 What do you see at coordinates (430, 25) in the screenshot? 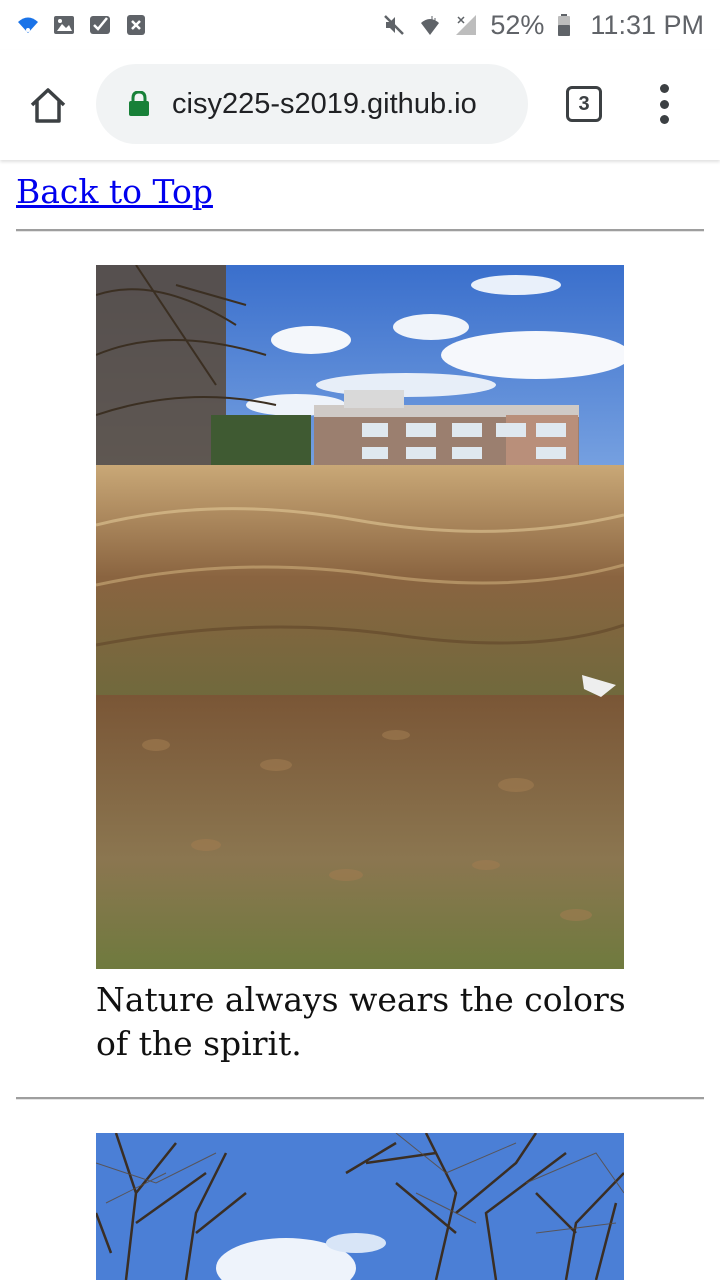
I see `wifi-calling-icon` at bounding box center [430, 25].